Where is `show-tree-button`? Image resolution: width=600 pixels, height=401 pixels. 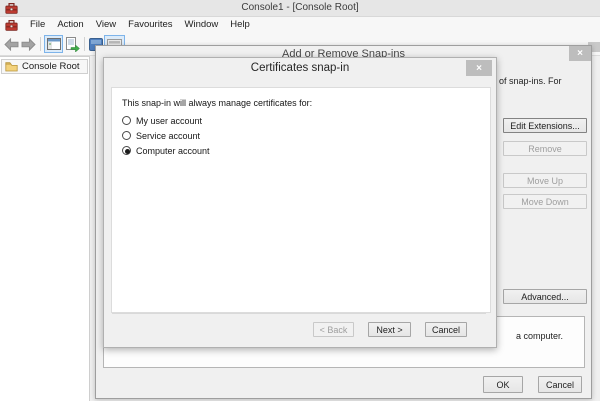 show-tree-button is located at coordinates (53, 44).